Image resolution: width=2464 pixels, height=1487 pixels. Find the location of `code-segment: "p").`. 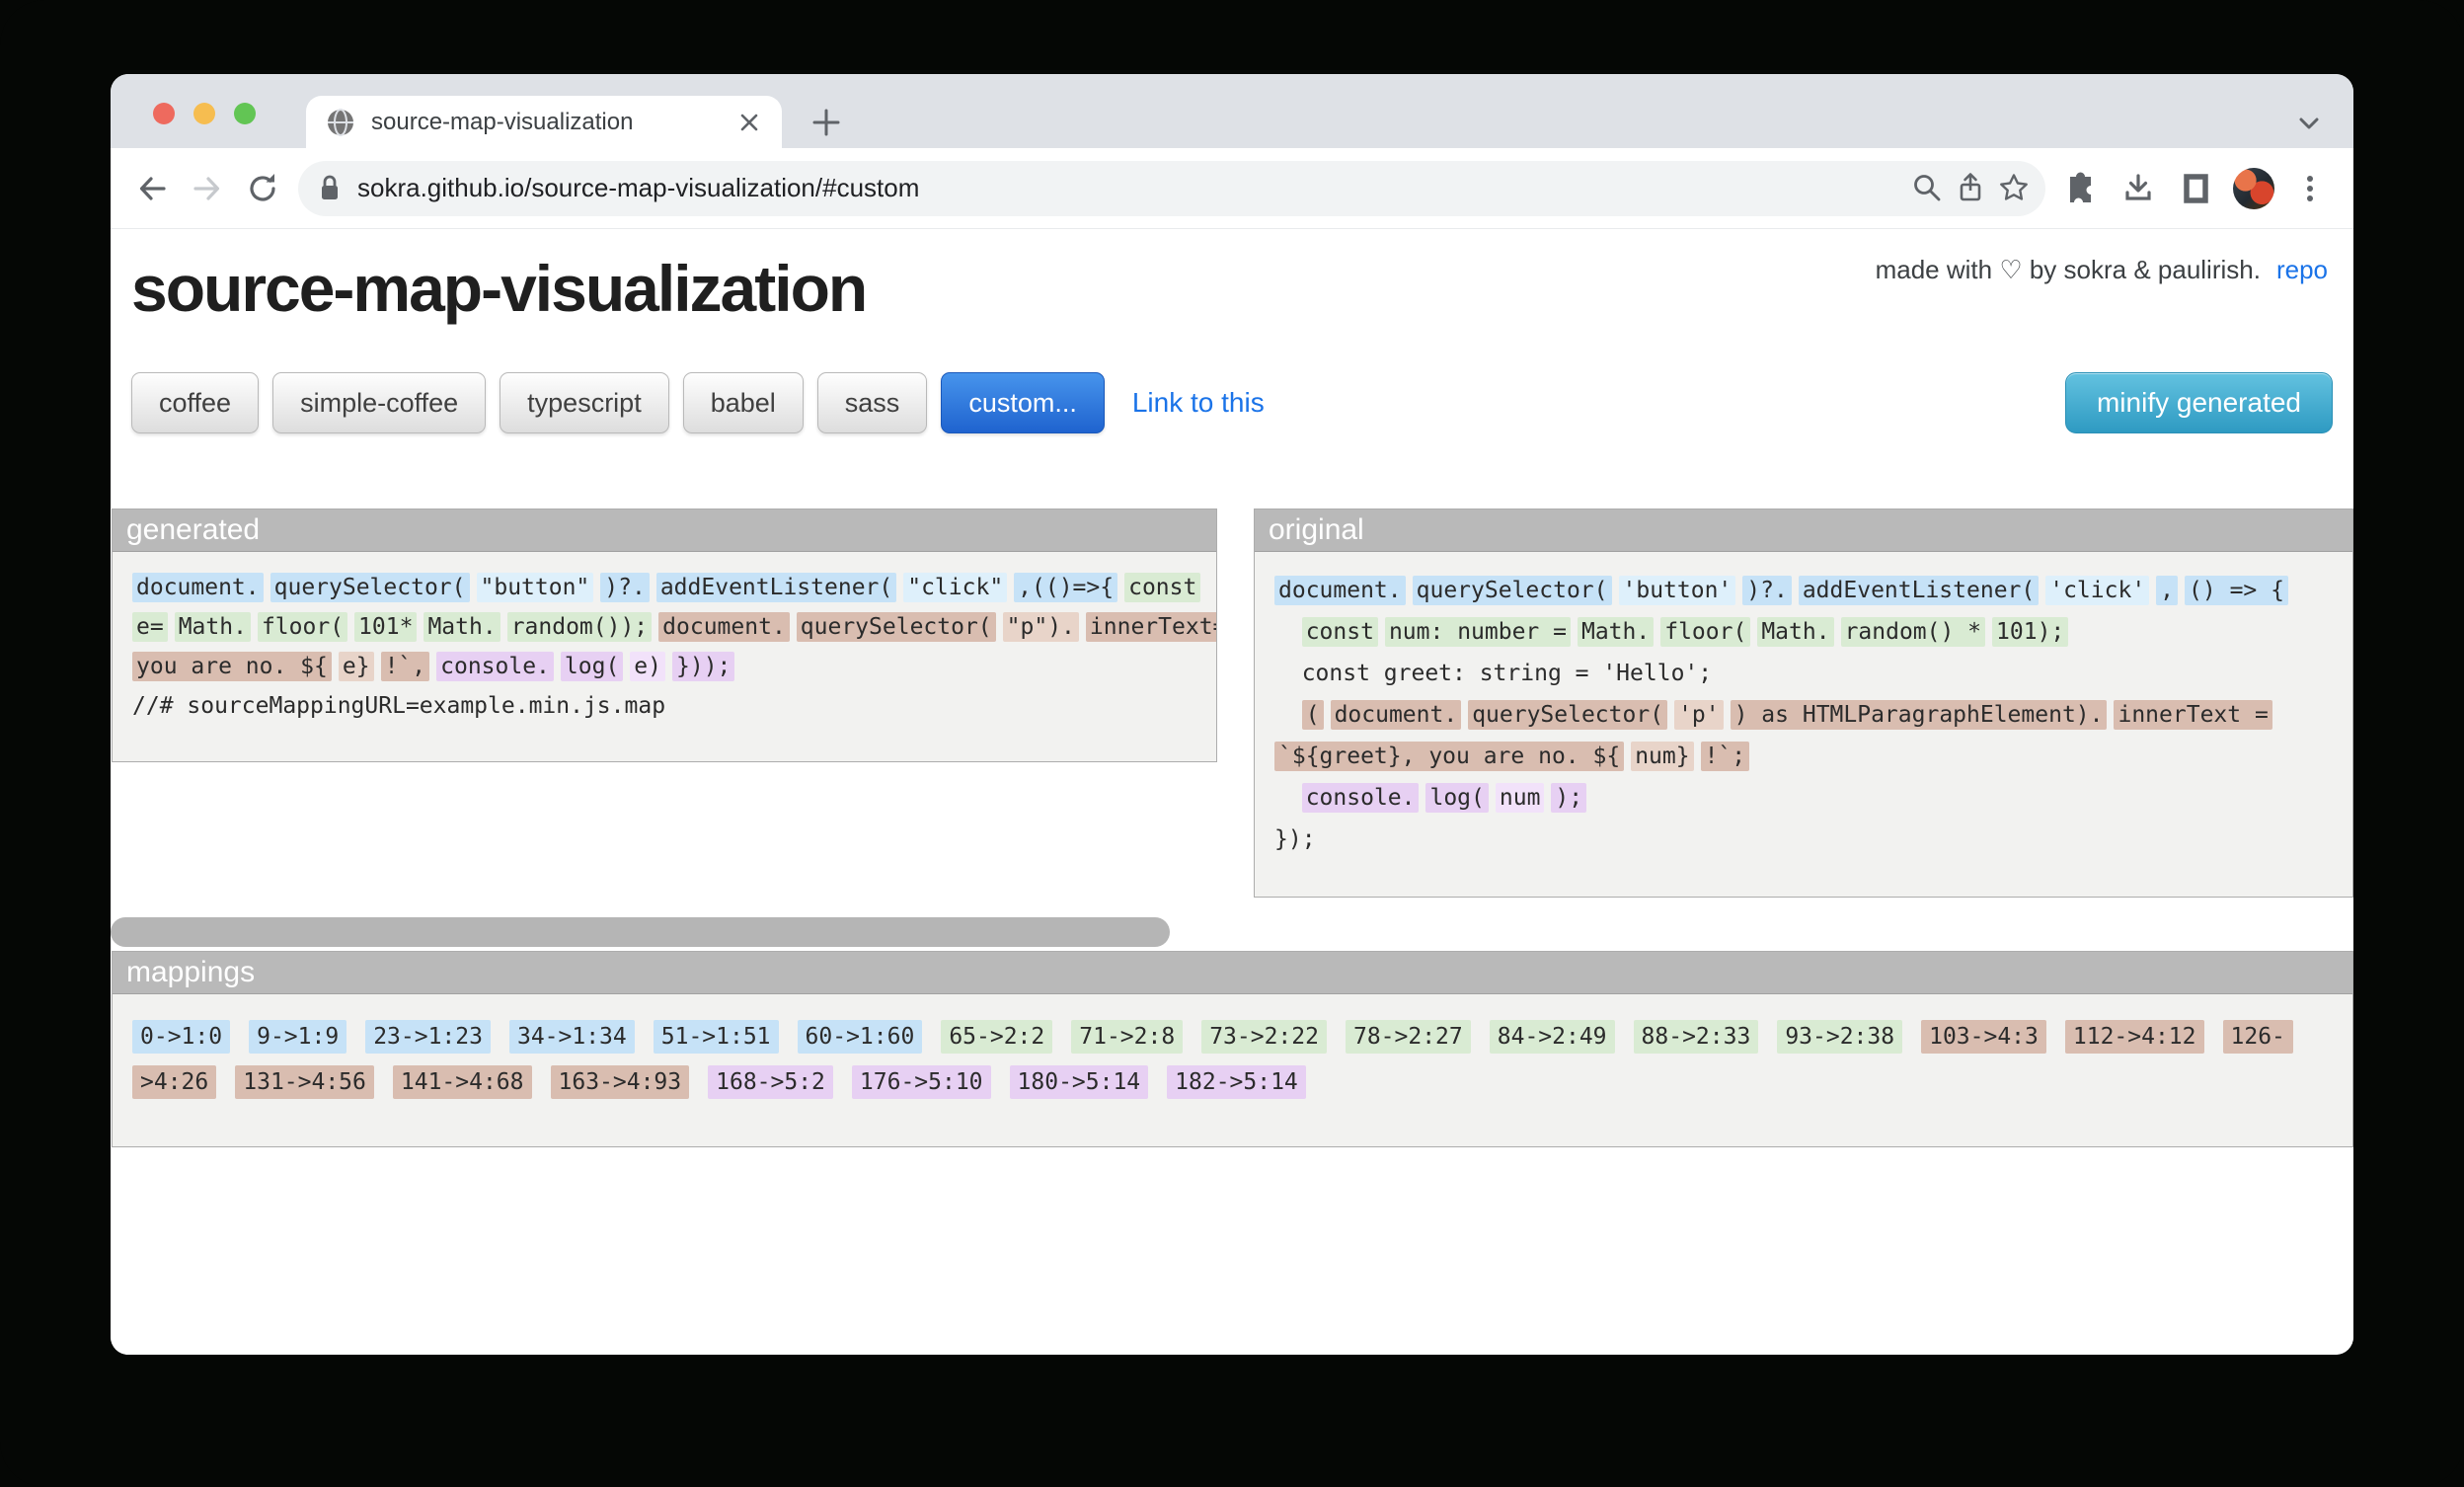

code-segment: "p"). is located at coordinates (1040, 627).